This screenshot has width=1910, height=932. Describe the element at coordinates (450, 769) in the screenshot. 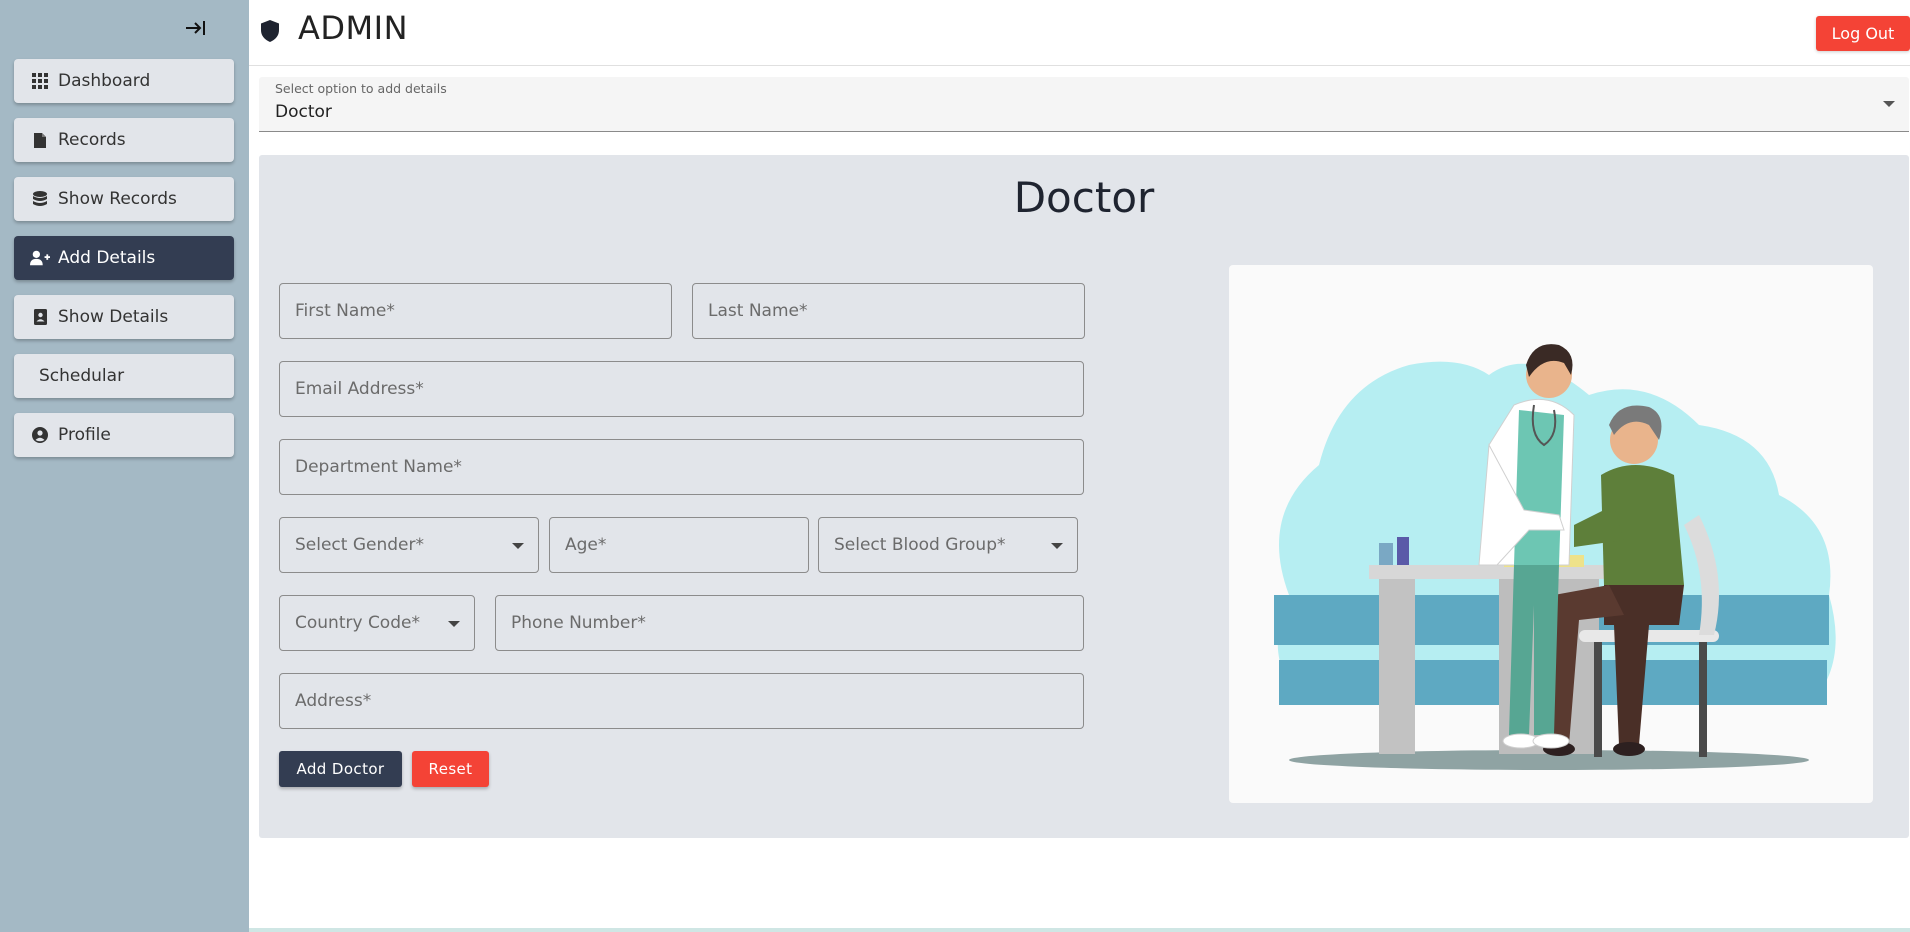

I see `reset-button: Reset` at that location.